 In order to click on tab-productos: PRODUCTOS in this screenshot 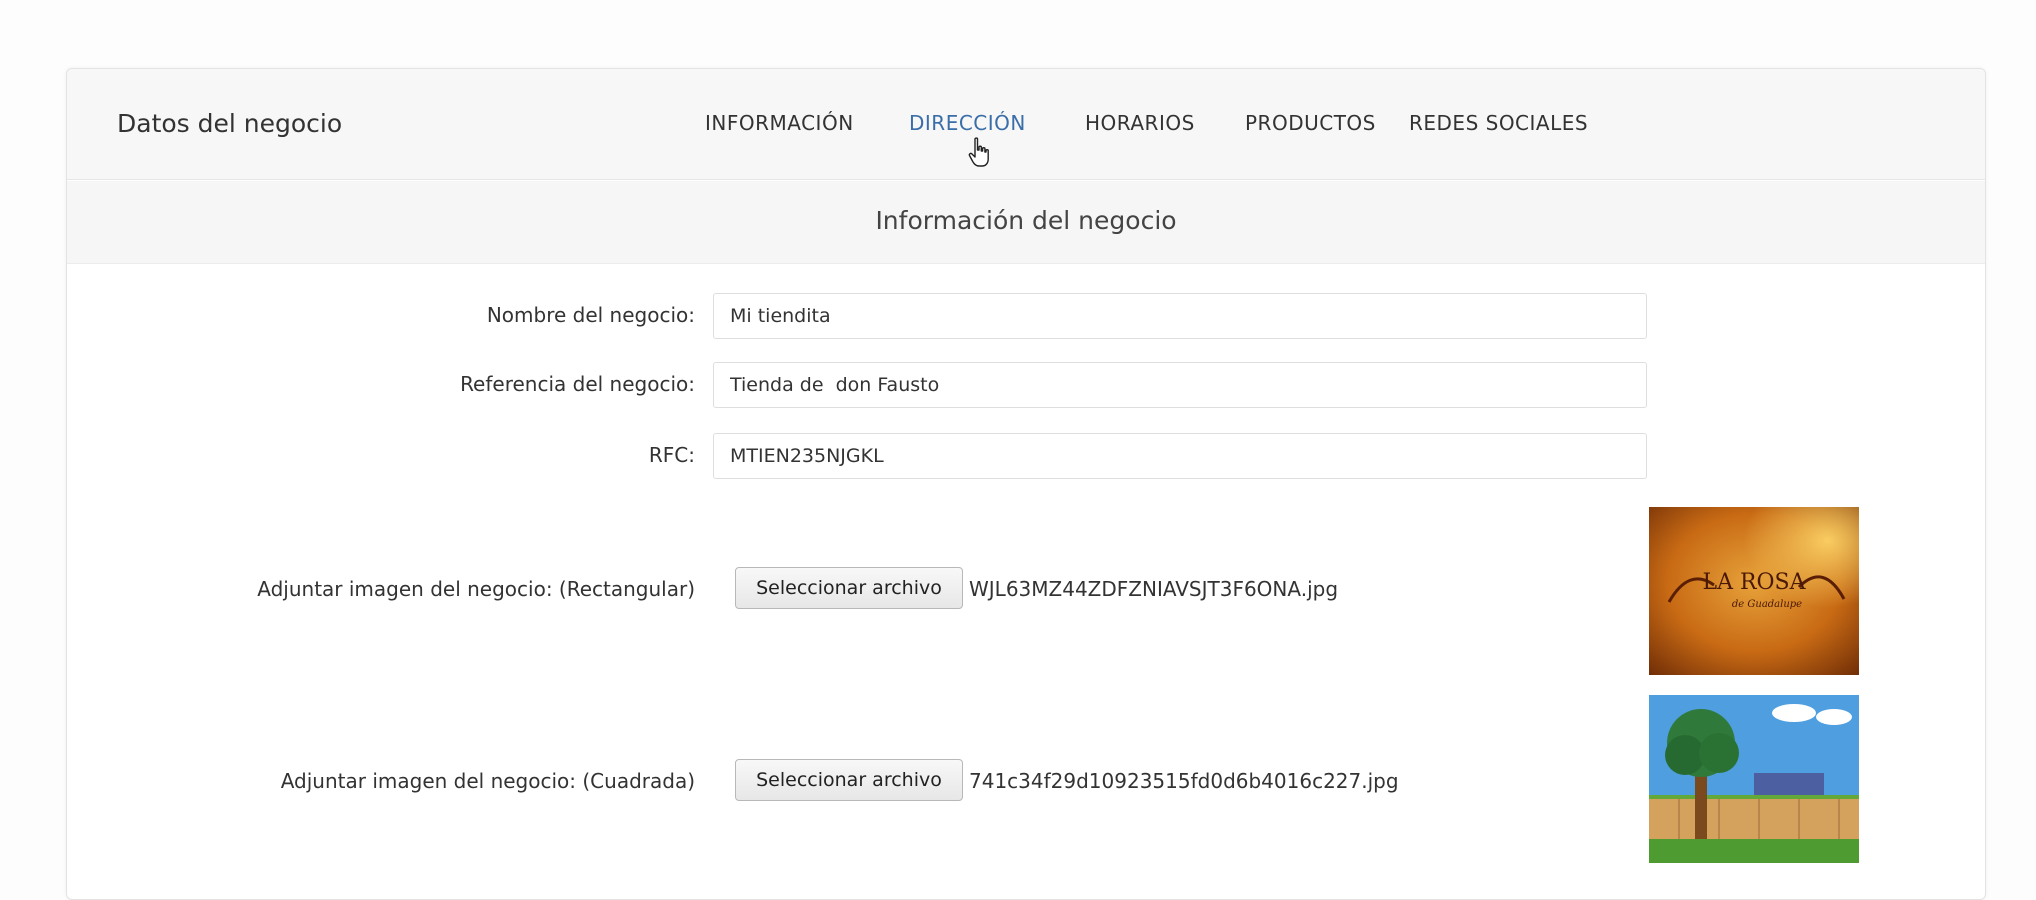, I will do `click(1310, 123)`.